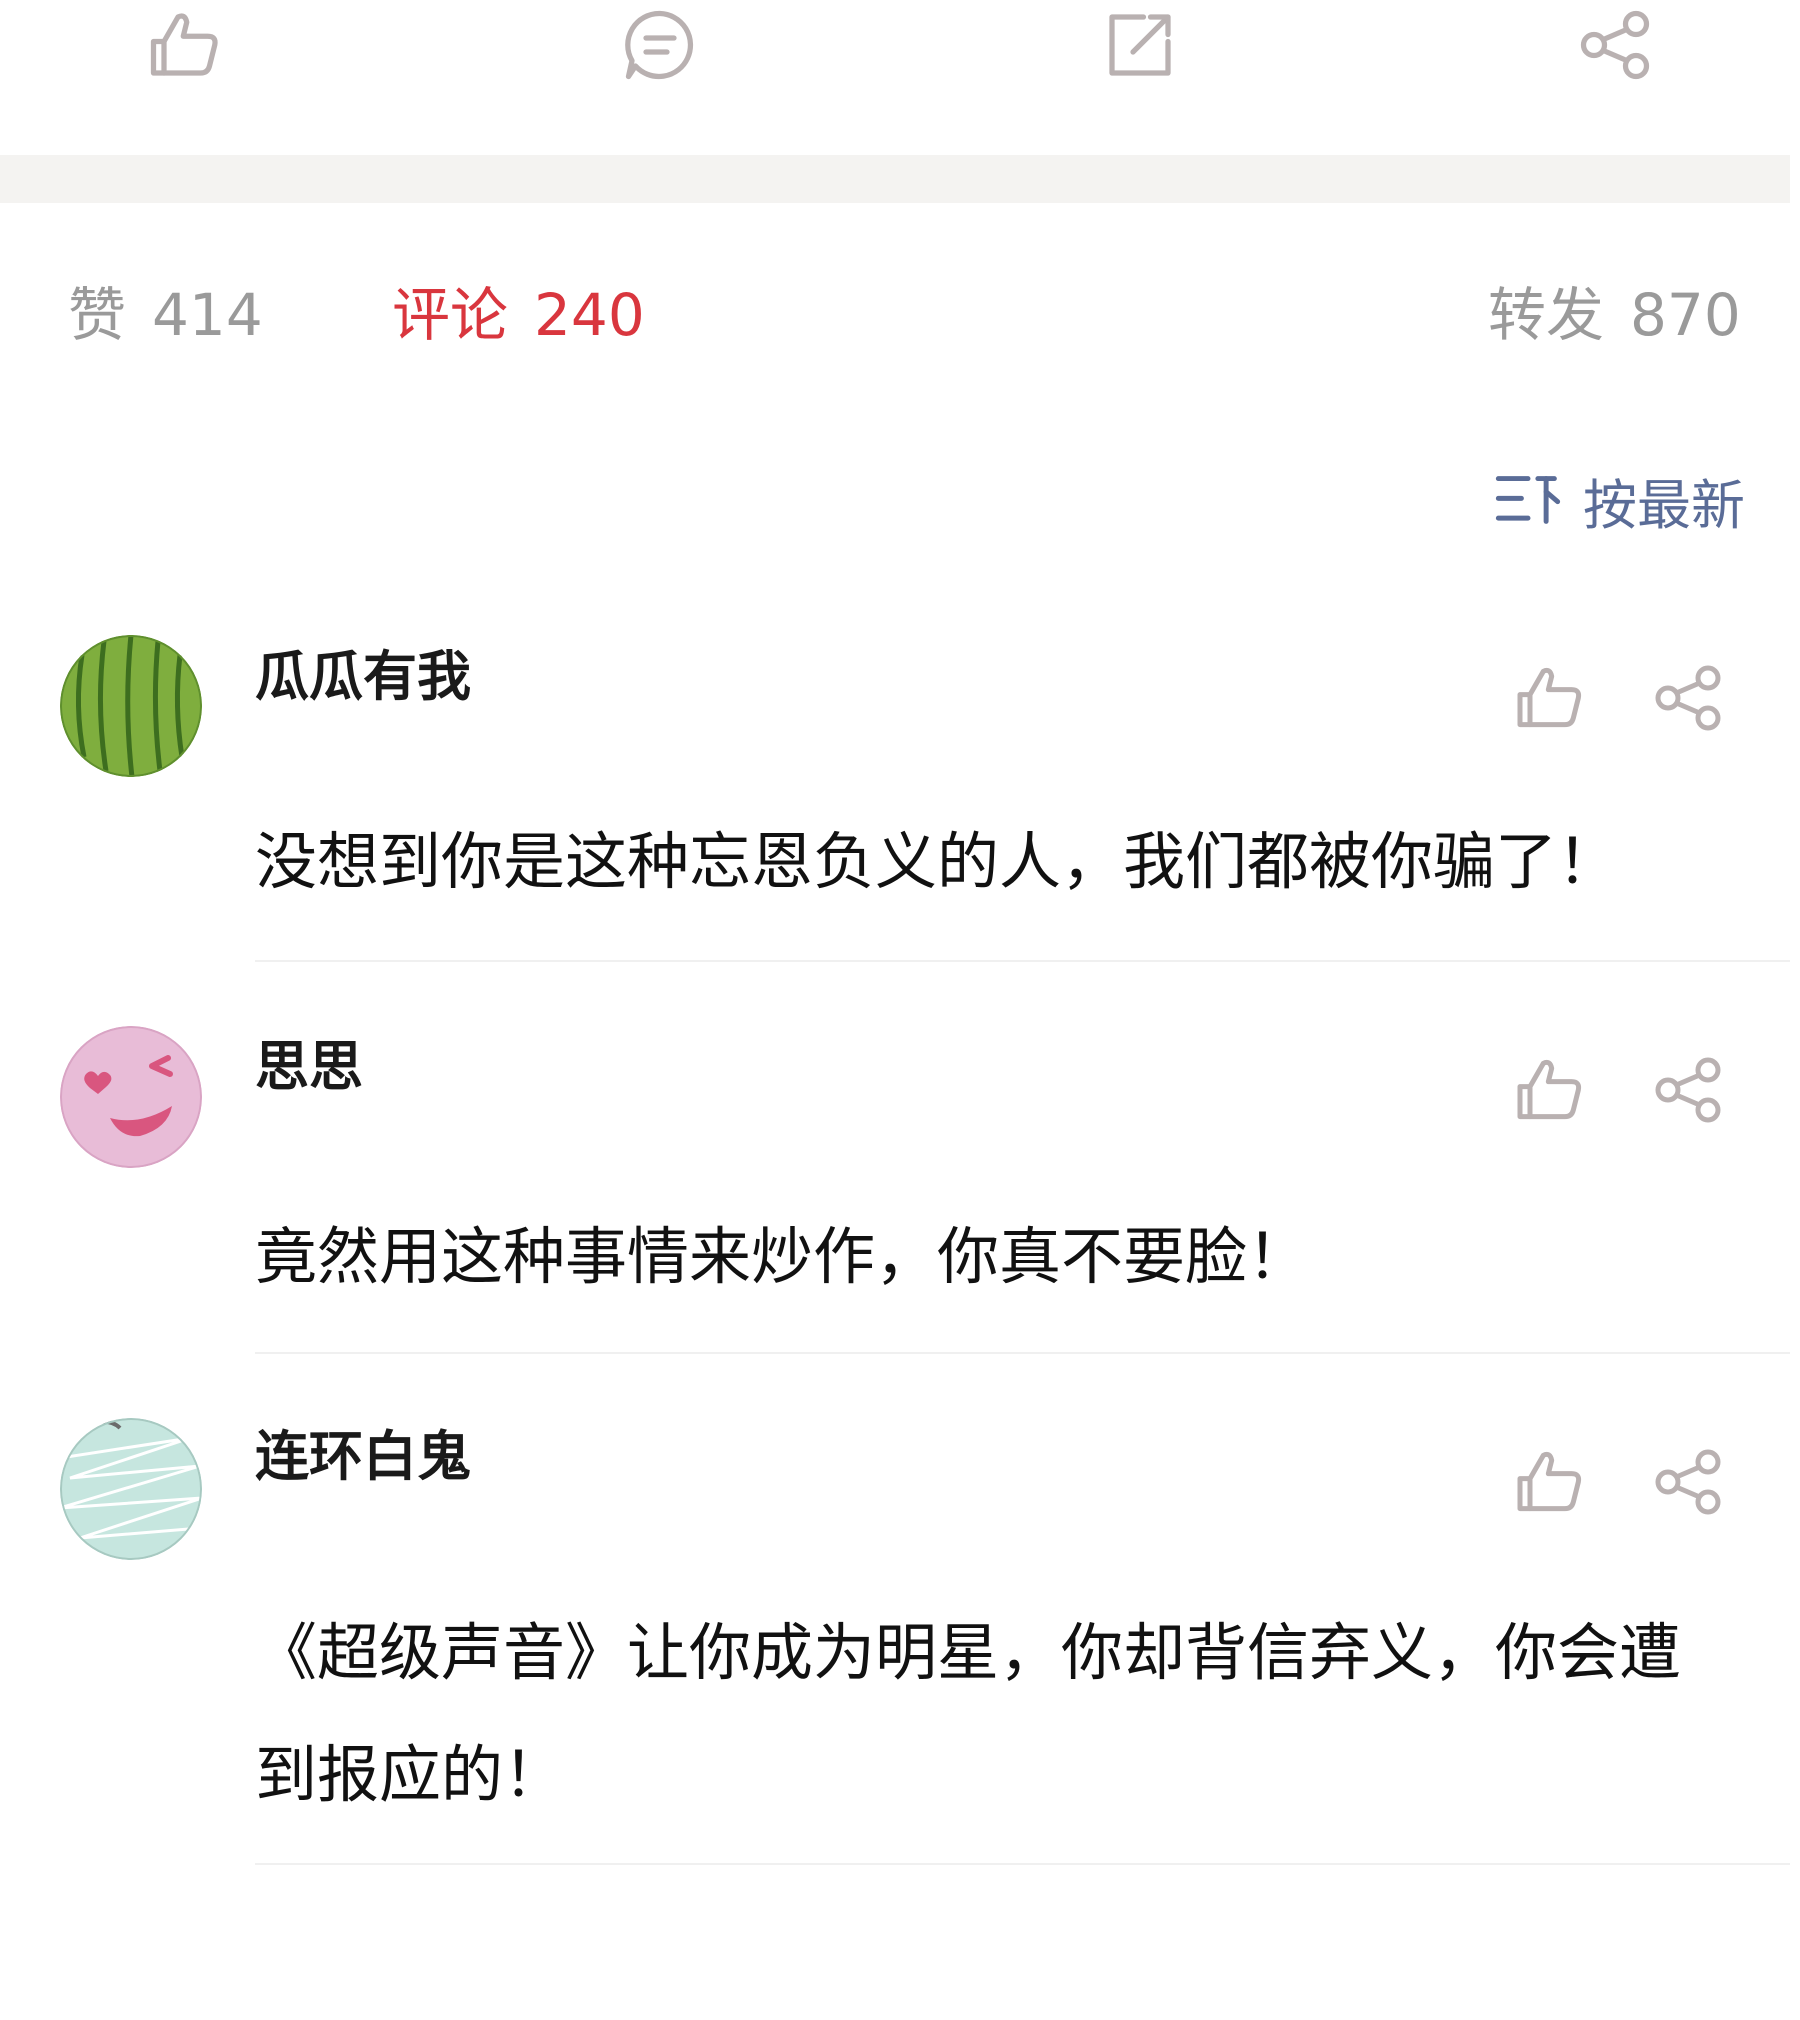 The height and width of the screenshot is (2020, 1800). I want to click on tab-likes: 赞 414, so click(165, 315).